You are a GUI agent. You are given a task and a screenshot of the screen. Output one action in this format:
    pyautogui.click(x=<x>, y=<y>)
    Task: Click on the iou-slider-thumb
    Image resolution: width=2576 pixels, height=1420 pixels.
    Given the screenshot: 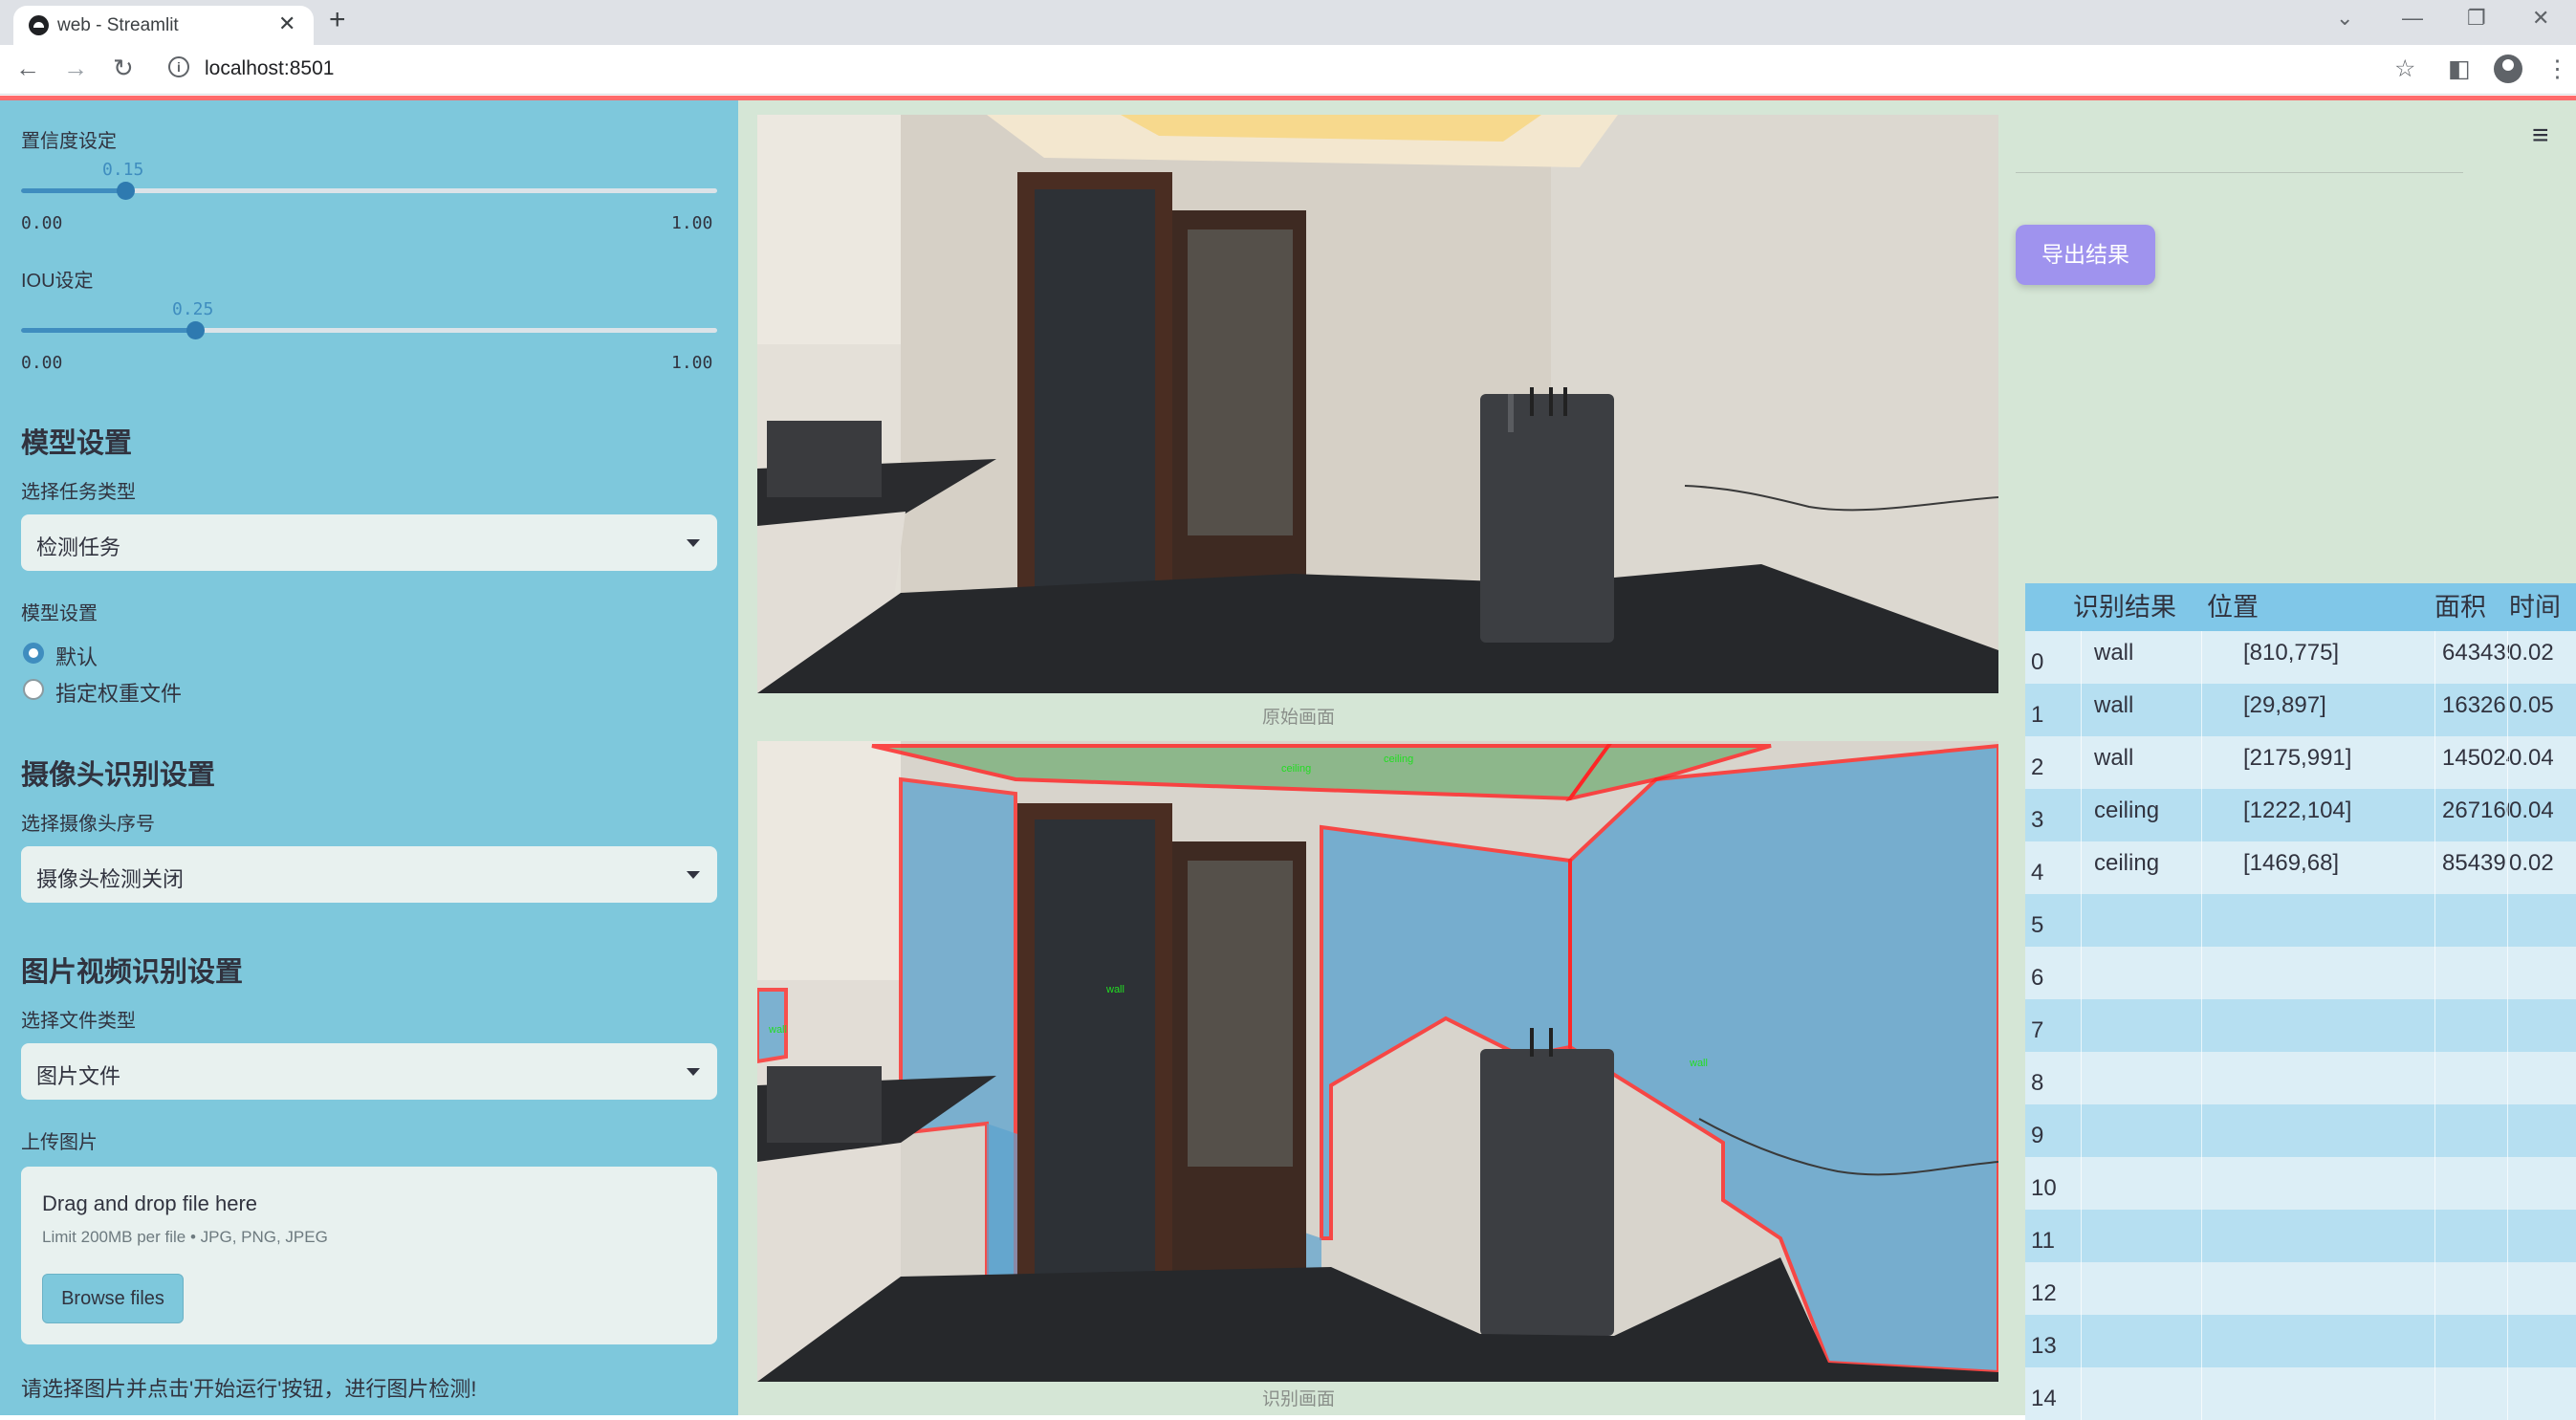 What is the action you would take?
    pyautogui.click(x=195, y=330)
    